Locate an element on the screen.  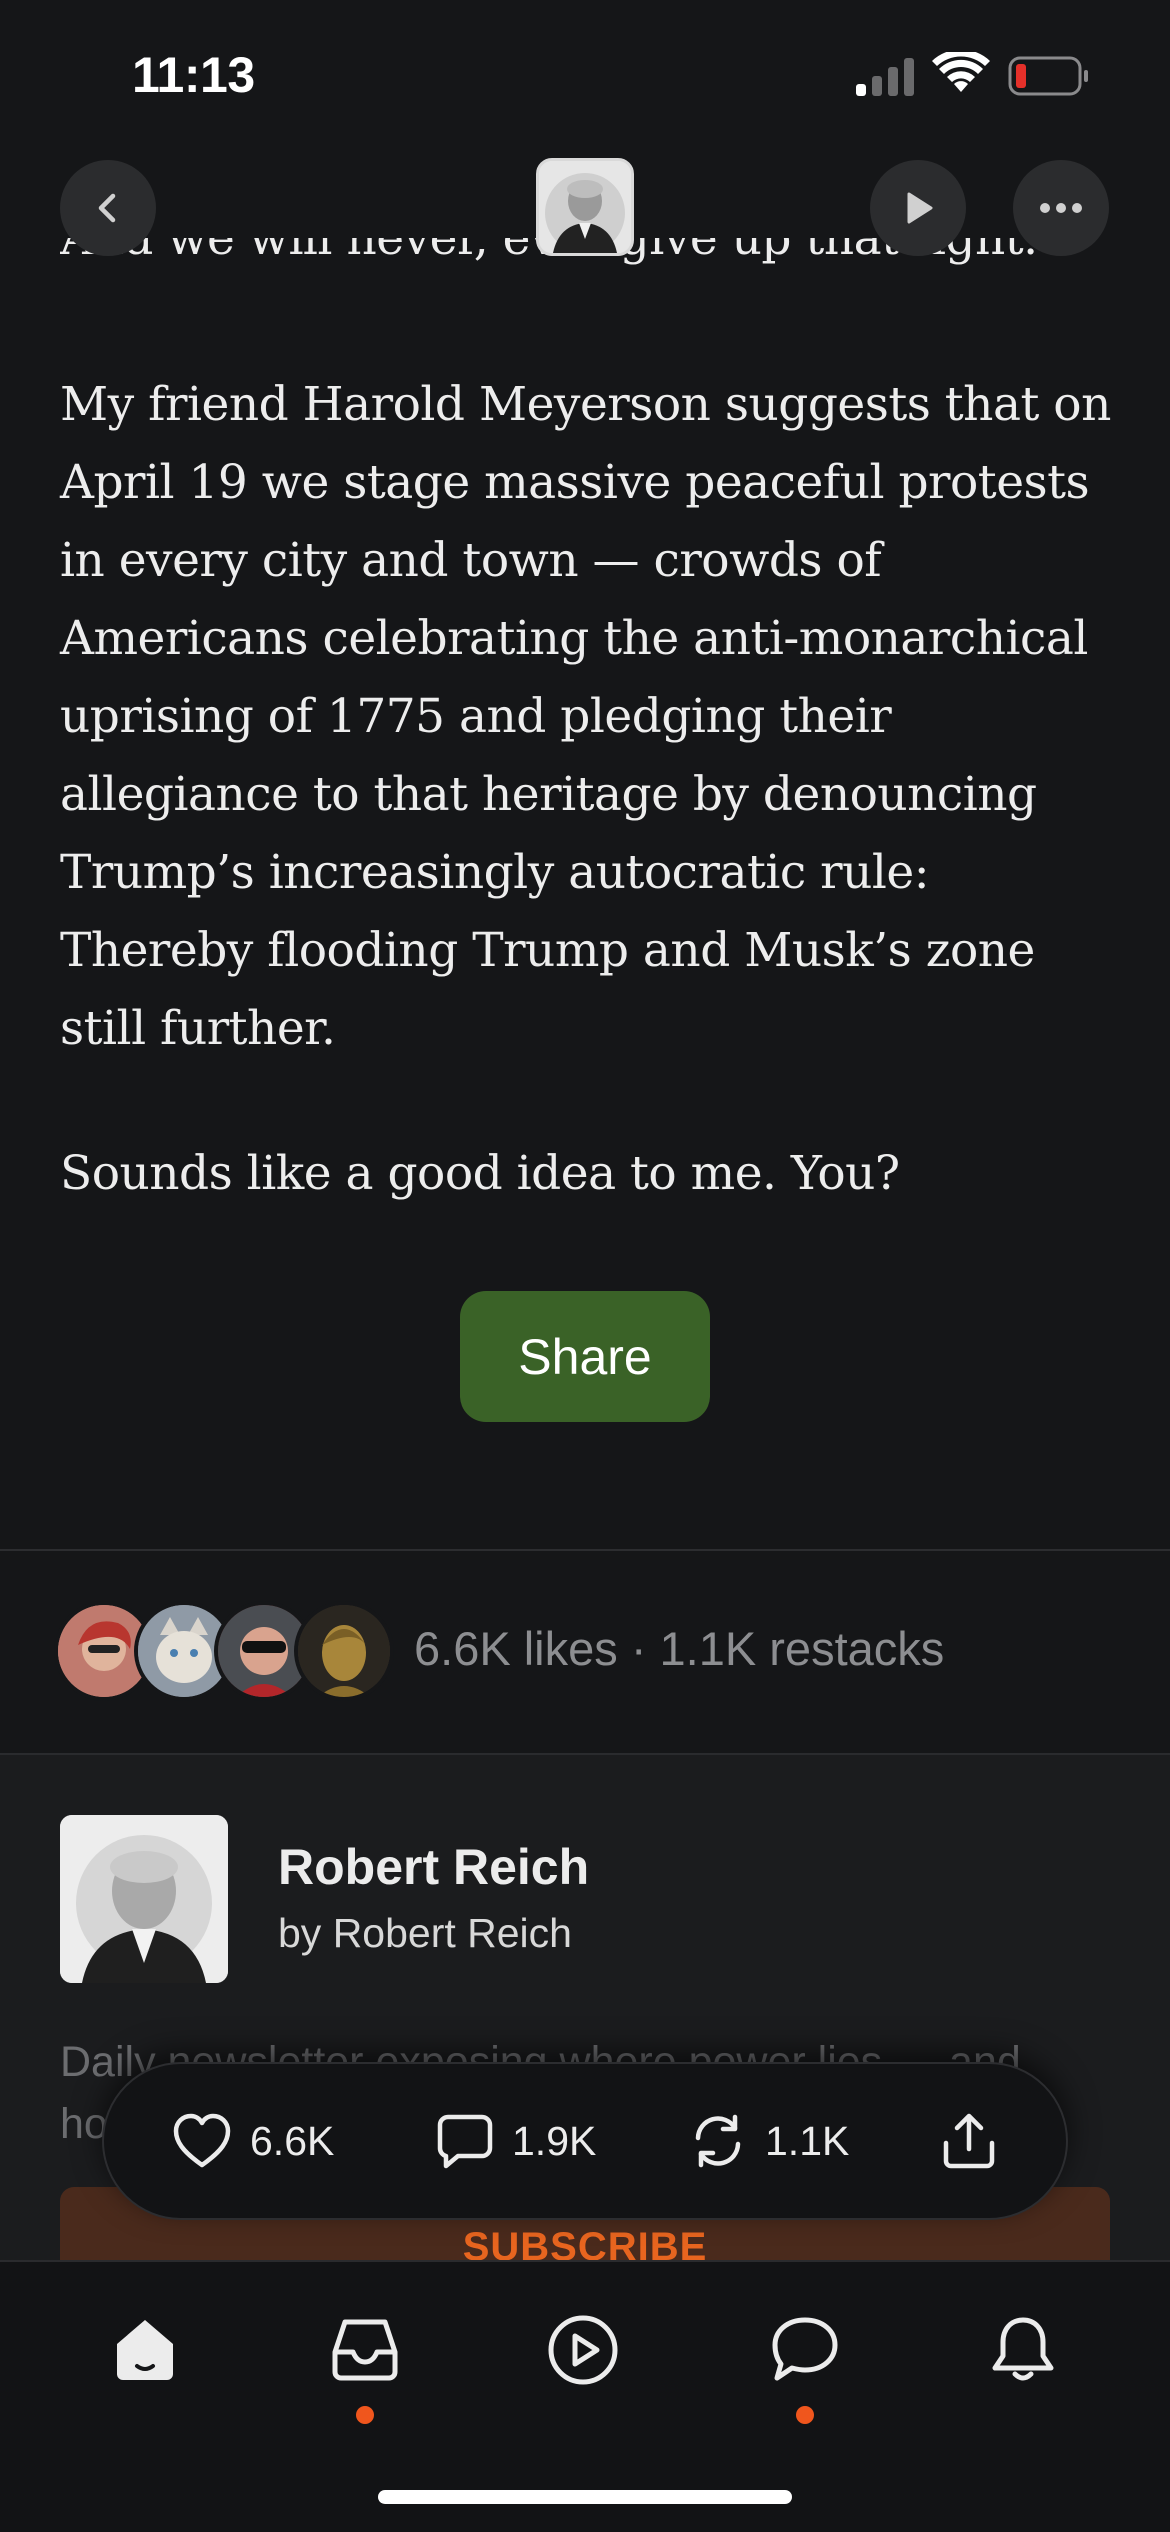
liker-avatar is located at coordinates (344, 1651).